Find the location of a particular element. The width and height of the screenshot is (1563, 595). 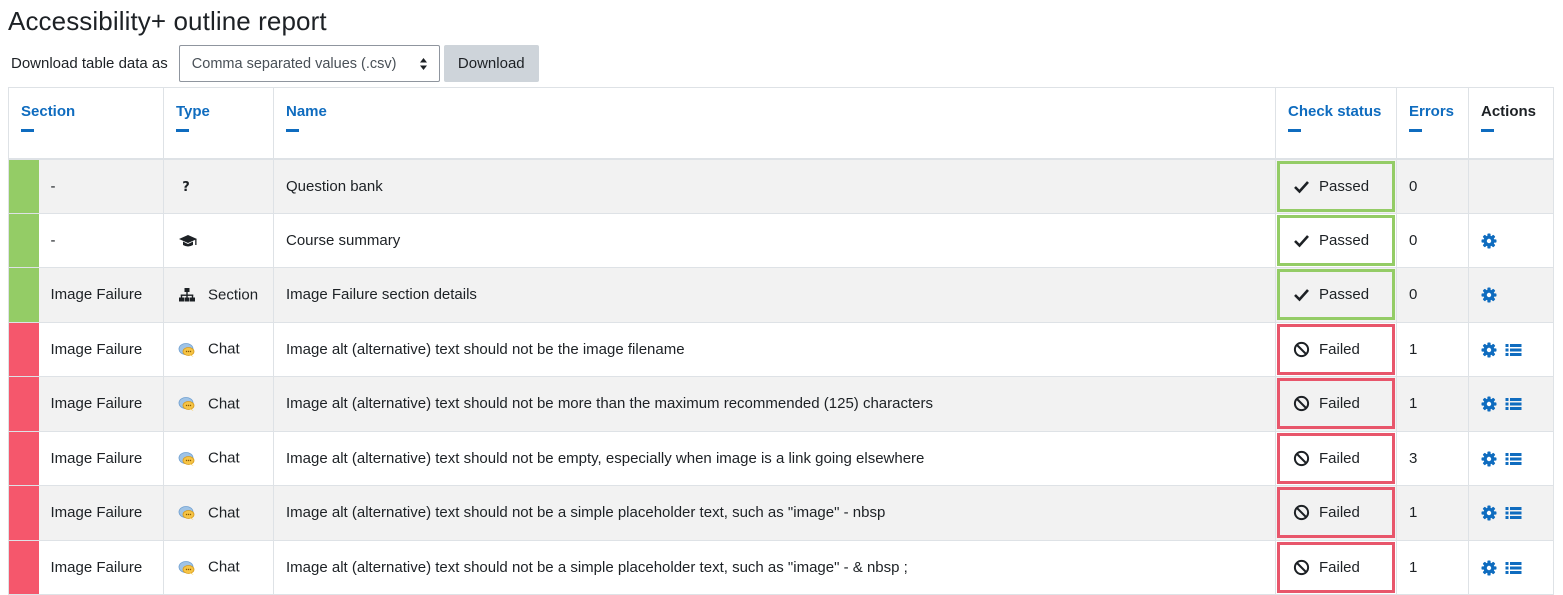

type-cell: Section is located at coordinates (218, 295).